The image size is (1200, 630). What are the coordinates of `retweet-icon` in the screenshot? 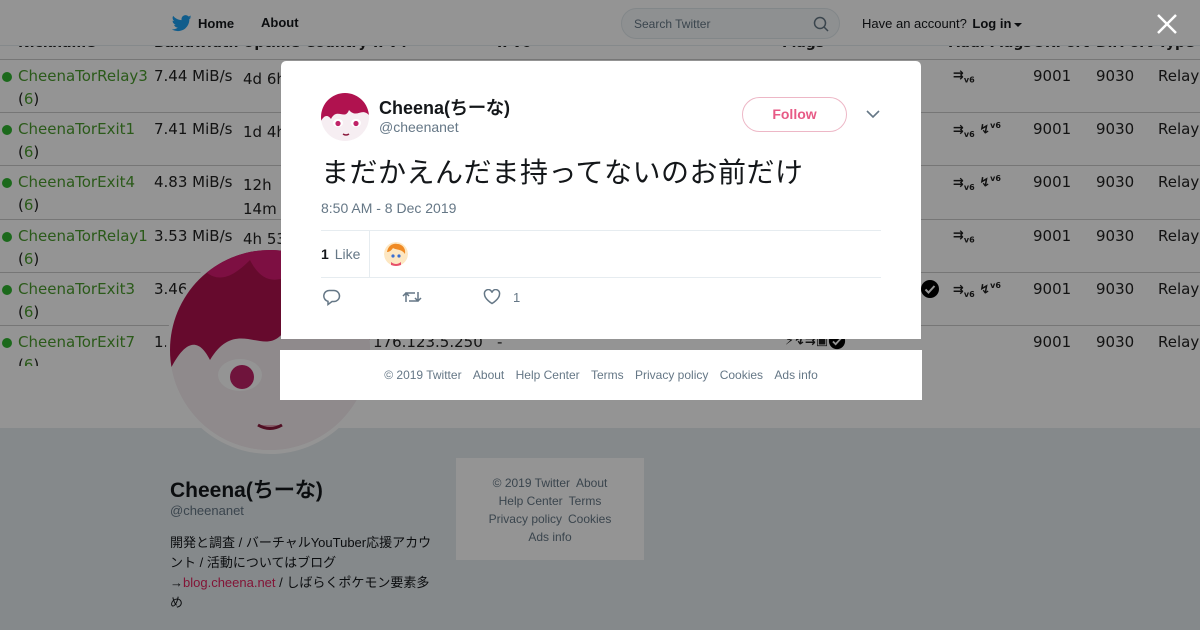 It's located at (412, 297).